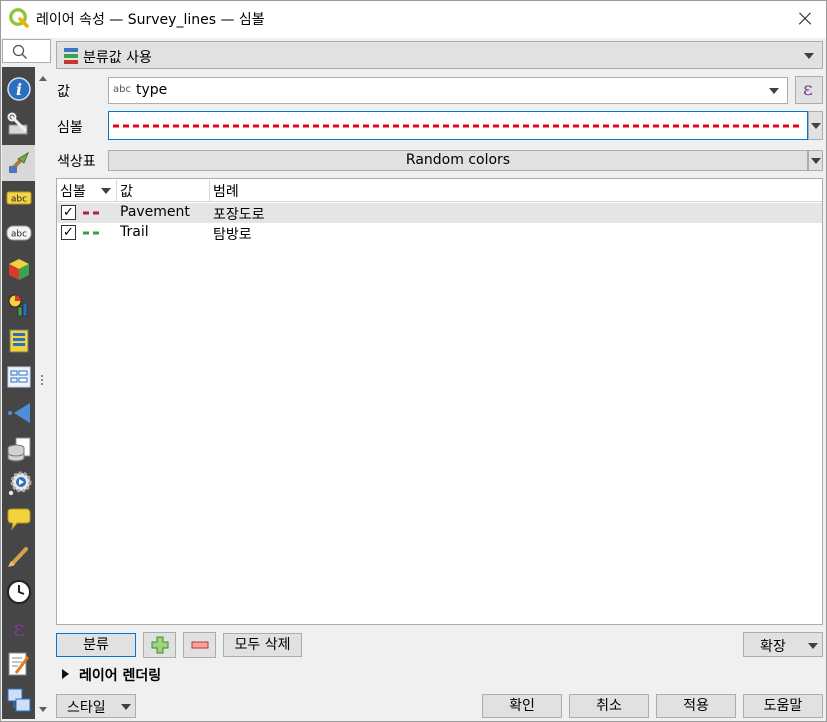  Describe the element at coordinates (19, 484) in the screenshot. I see `actions-gear-icon` at that location.